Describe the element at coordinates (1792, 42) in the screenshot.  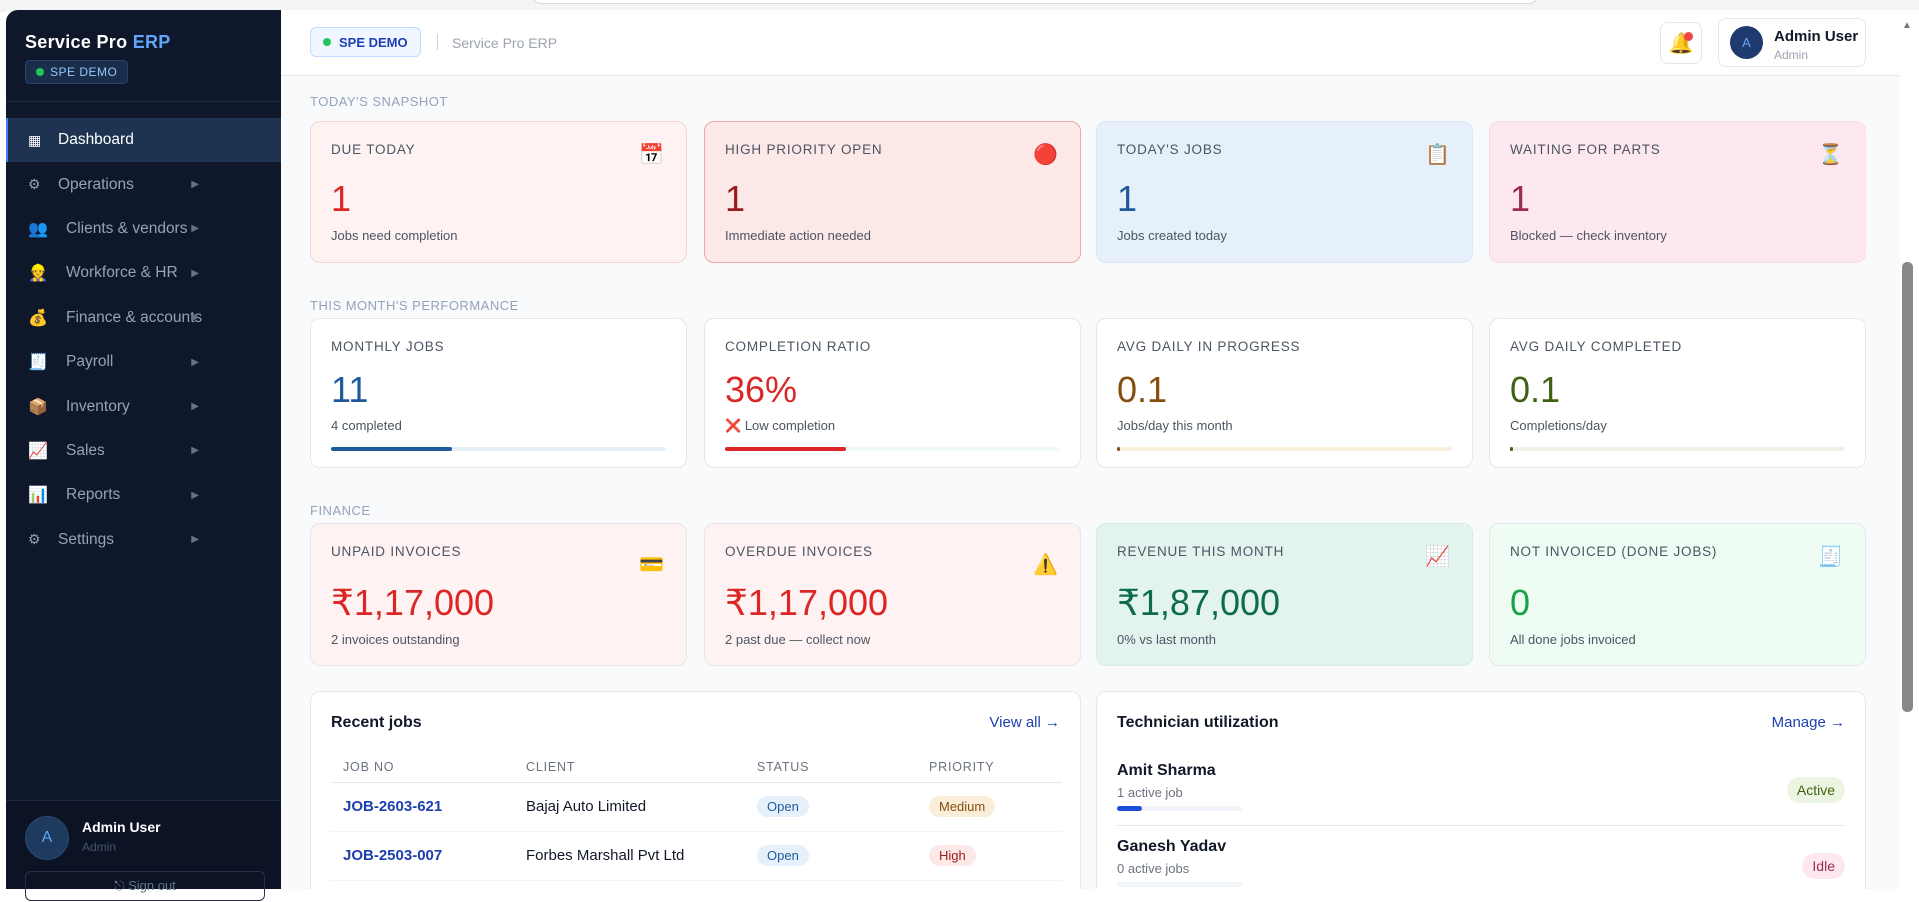
I see `user-menu-button: A Admin User Admin` at that location.